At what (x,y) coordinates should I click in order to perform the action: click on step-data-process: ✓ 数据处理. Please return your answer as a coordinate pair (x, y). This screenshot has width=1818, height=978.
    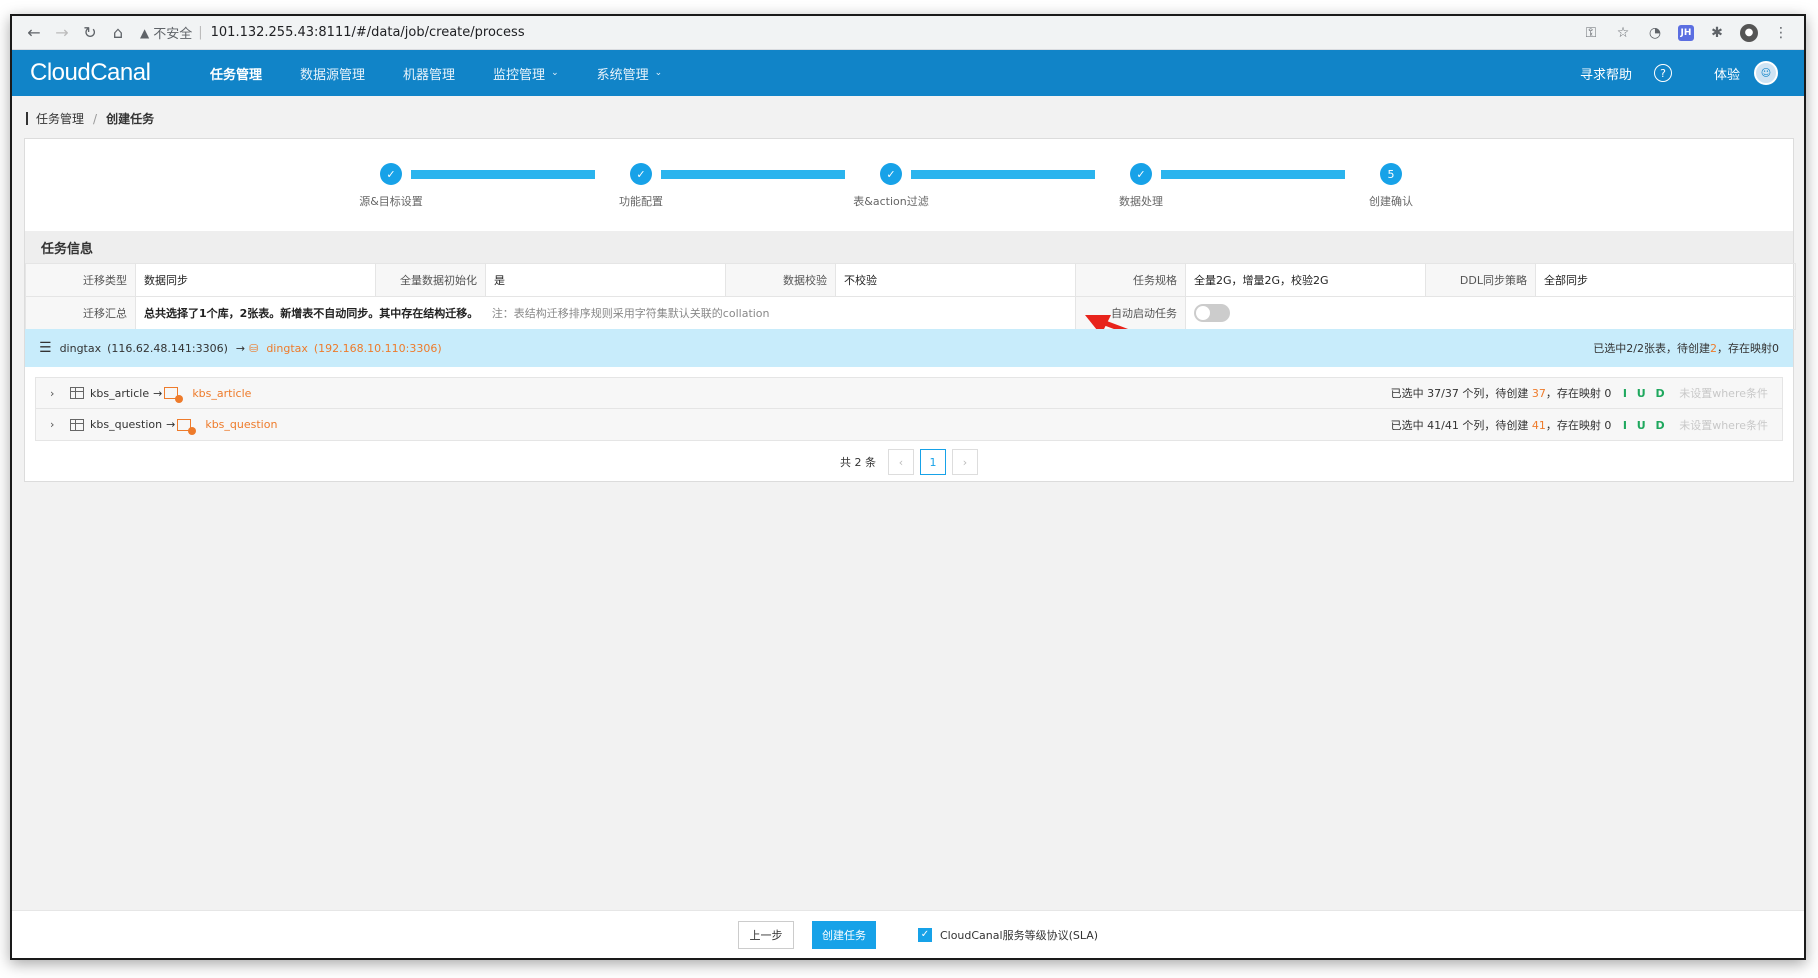
    Looking at the image, I should click on (1141, 186).